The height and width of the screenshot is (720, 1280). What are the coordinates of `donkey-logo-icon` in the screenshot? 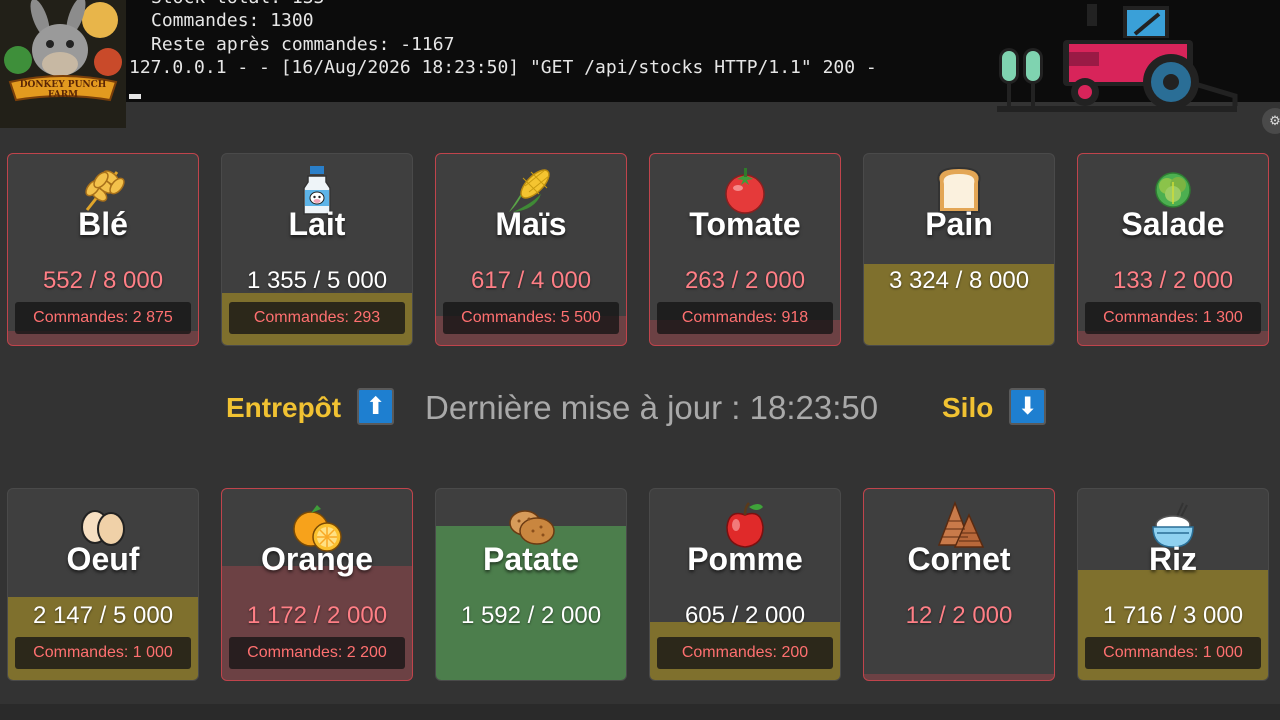 It's located at (63, 64).